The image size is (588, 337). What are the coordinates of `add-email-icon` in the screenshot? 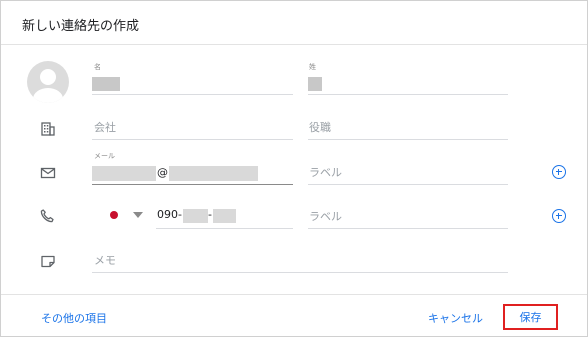 It's located at (559, 172).